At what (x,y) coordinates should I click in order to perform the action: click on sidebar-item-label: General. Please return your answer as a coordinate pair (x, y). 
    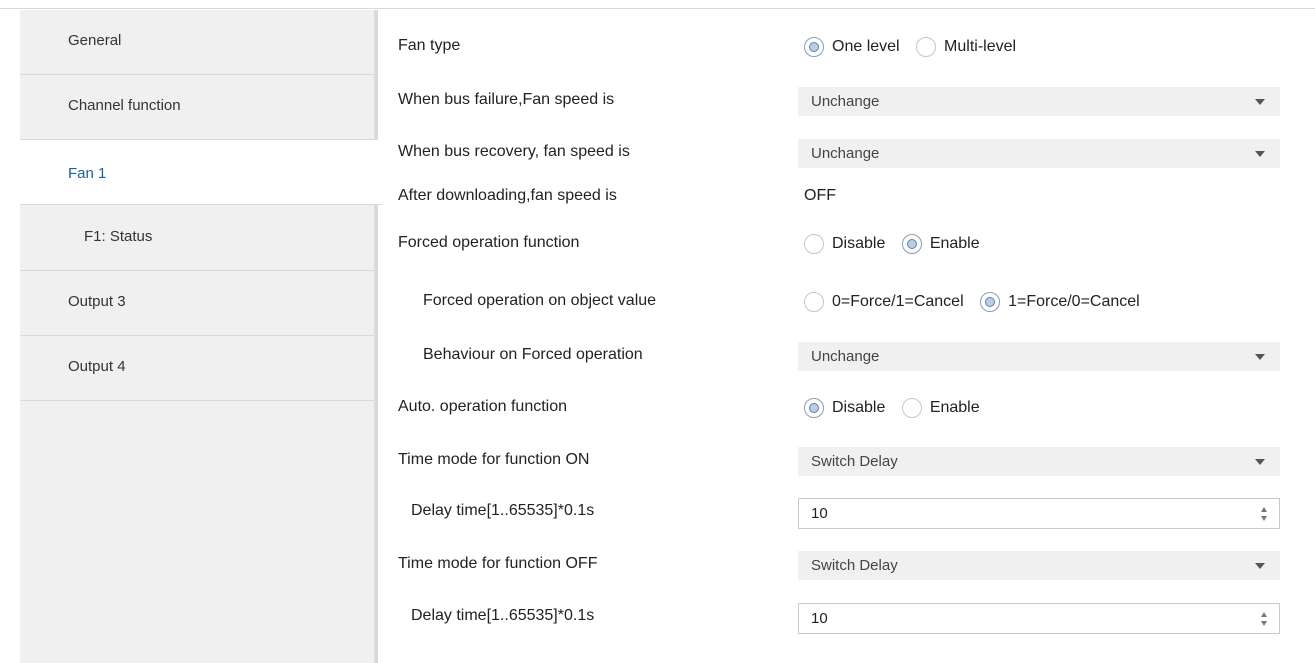
    Looking at the image, I should click on (95, 40).